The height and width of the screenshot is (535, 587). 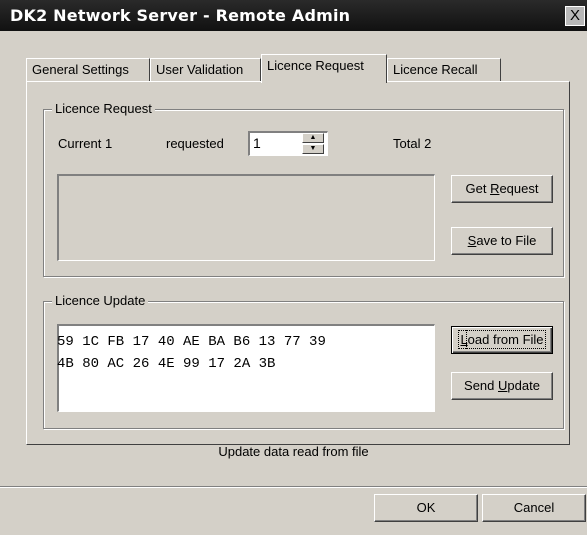 I want to click on tab-label: General Settings, so click(x=80, y=69).